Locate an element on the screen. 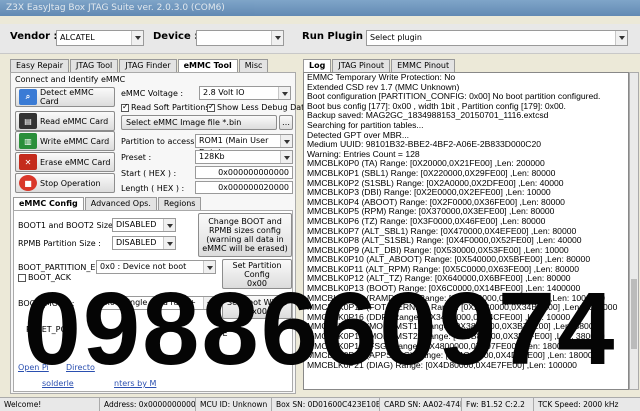  boot-partition-label: BOOT_PARTITION_EN: is located at coordinates (61, 267).